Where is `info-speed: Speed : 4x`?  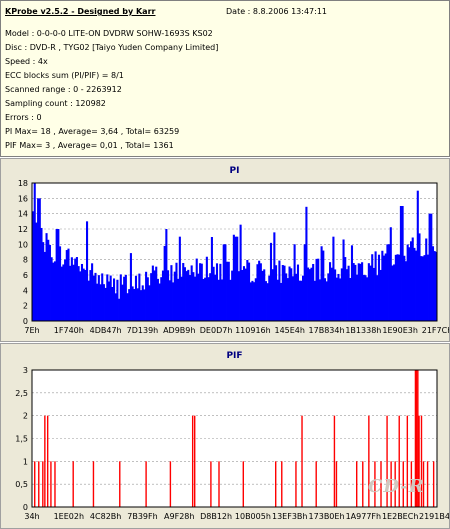 info-speed: Speed : 4x is located at coordinates (26, 61).